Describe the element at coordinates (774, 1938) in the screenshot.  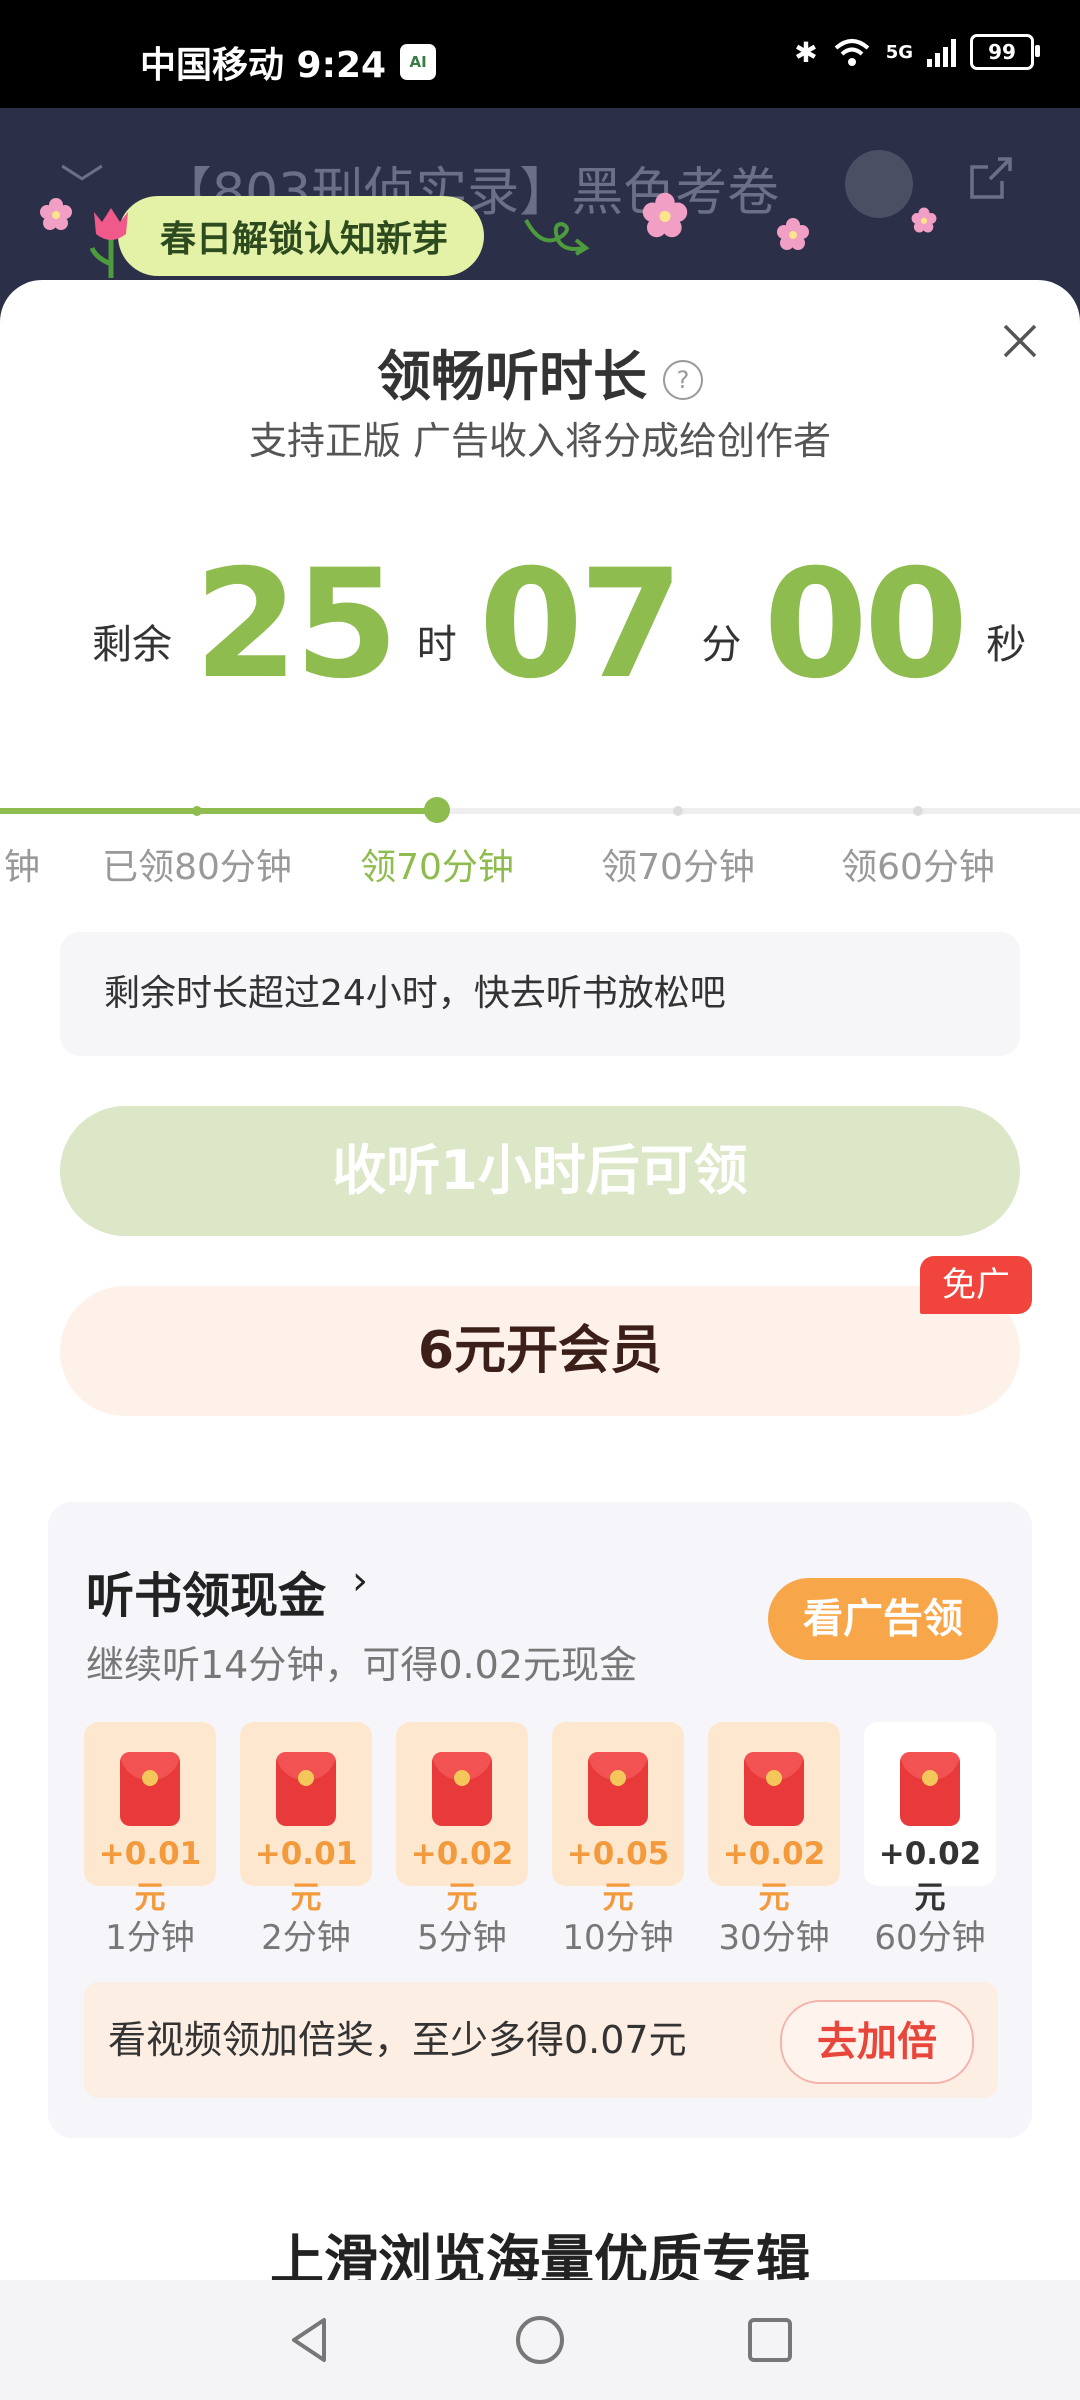
I see `reward-time: 30分钟` at that location.